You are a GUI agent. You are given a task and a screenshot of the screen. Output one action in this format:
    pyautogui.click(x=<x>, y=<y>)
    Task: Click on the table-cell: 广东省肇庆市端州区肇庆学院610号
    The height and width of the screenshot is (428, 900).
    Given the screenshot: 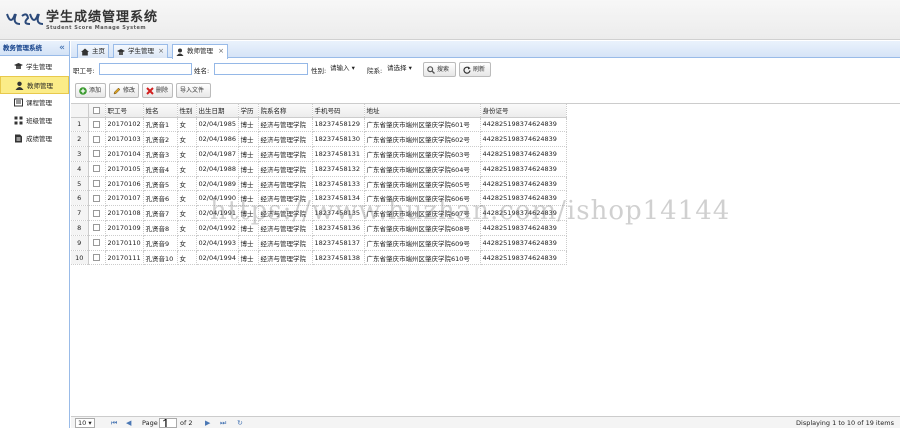 What is the action you would take?
    pyautogui.click(x=422, y=258)
    